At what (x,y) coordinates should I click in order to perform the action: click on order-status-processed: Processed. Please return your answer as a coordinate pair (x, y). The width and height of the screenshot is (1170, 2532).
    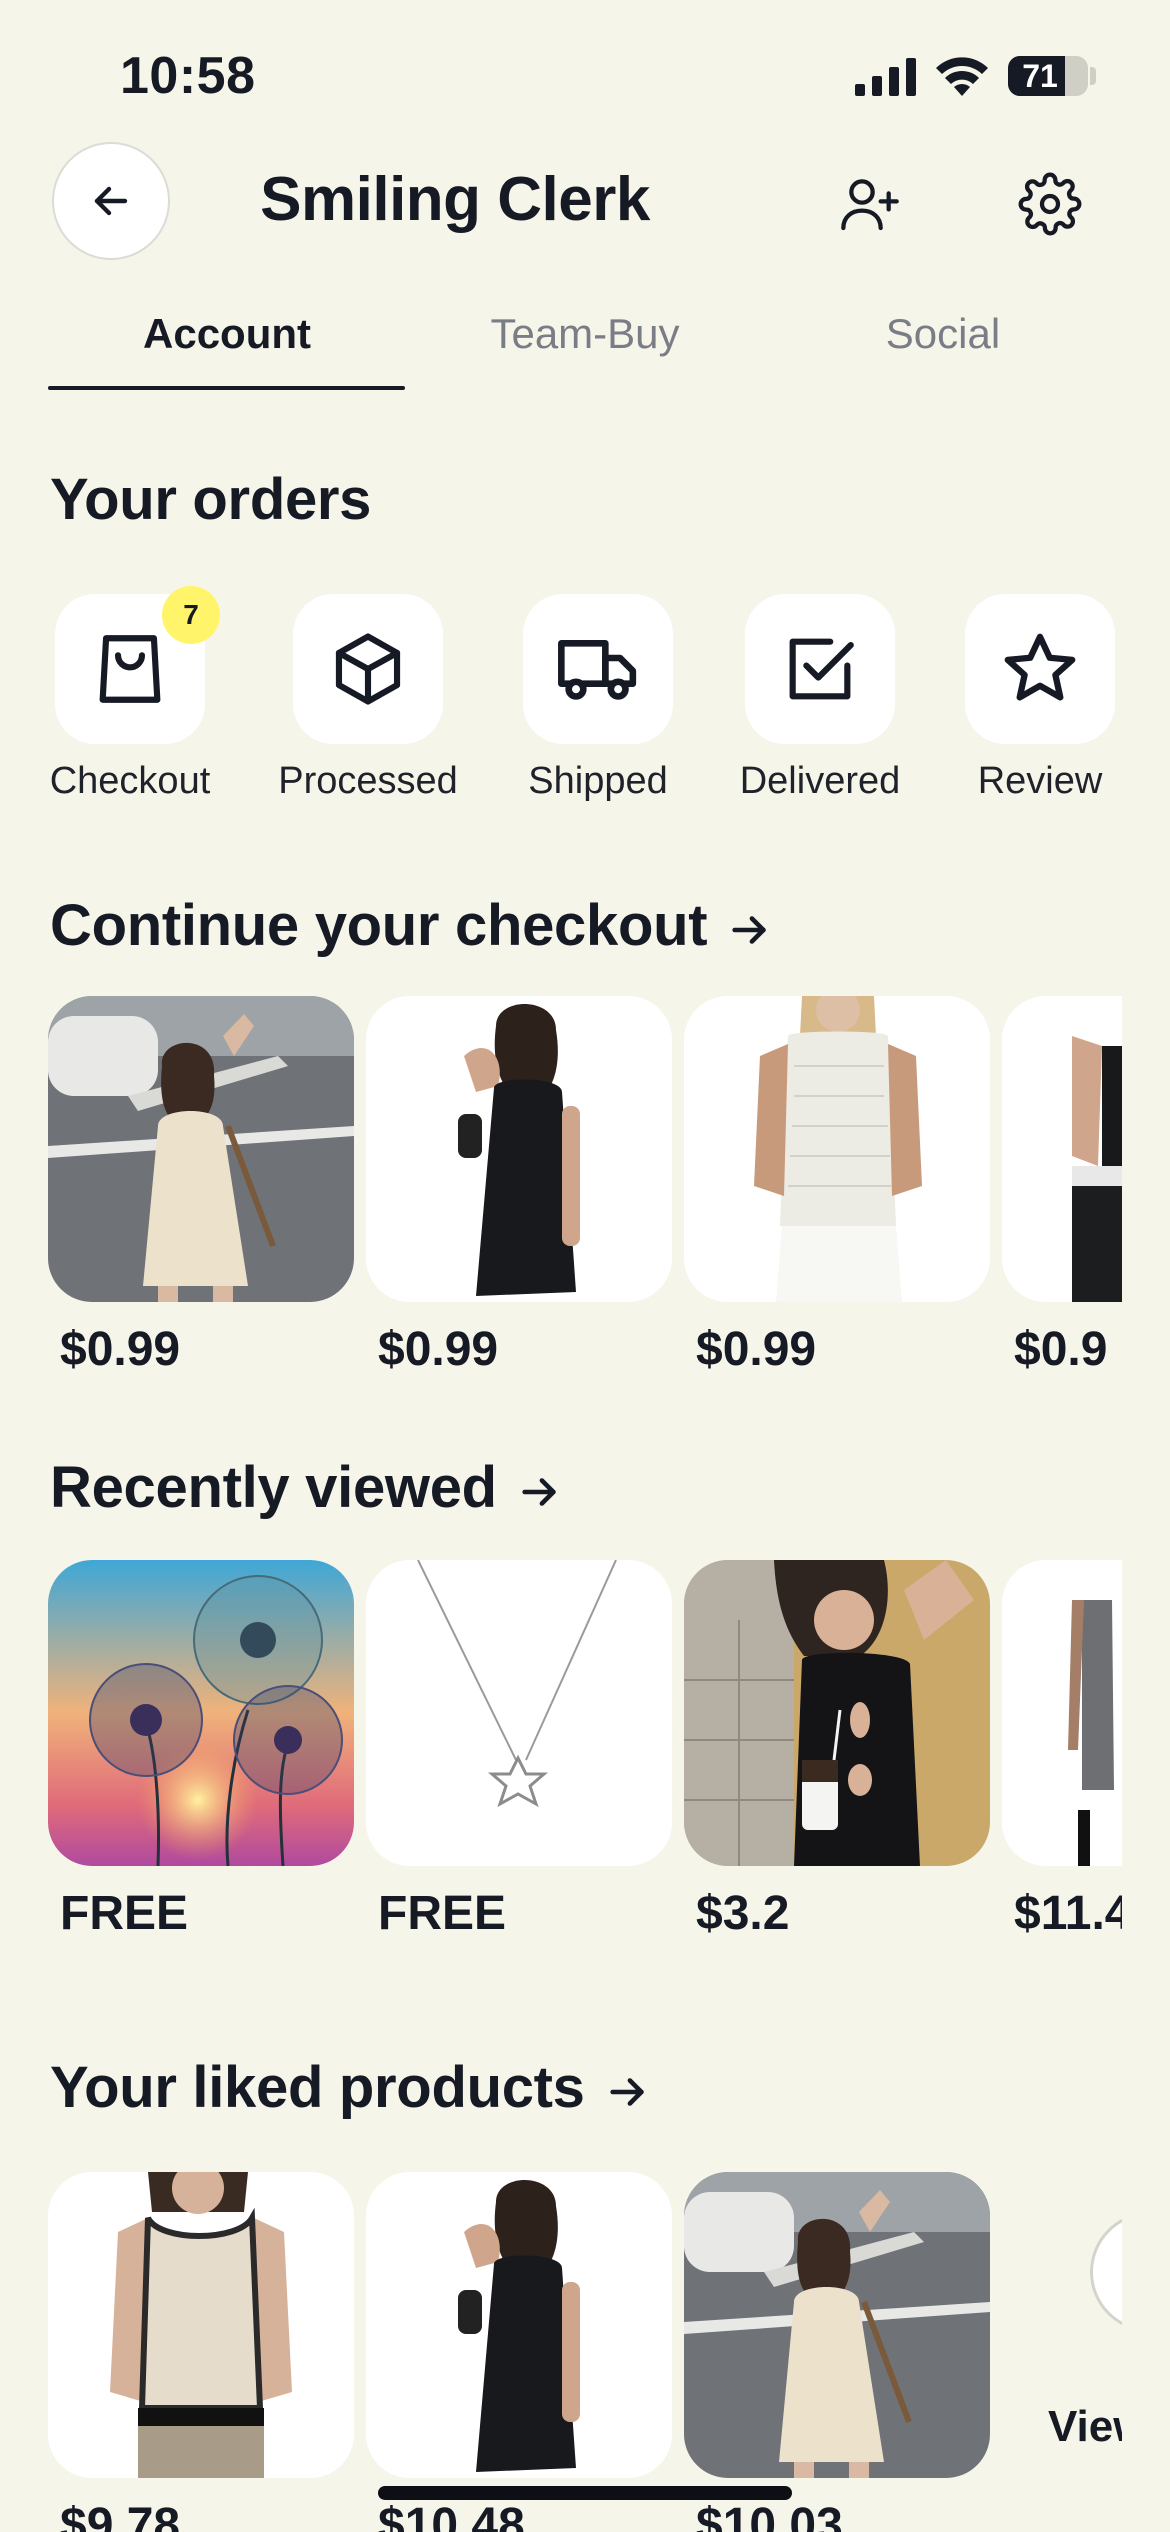
    Looking at the image, I should click on (368, 704).